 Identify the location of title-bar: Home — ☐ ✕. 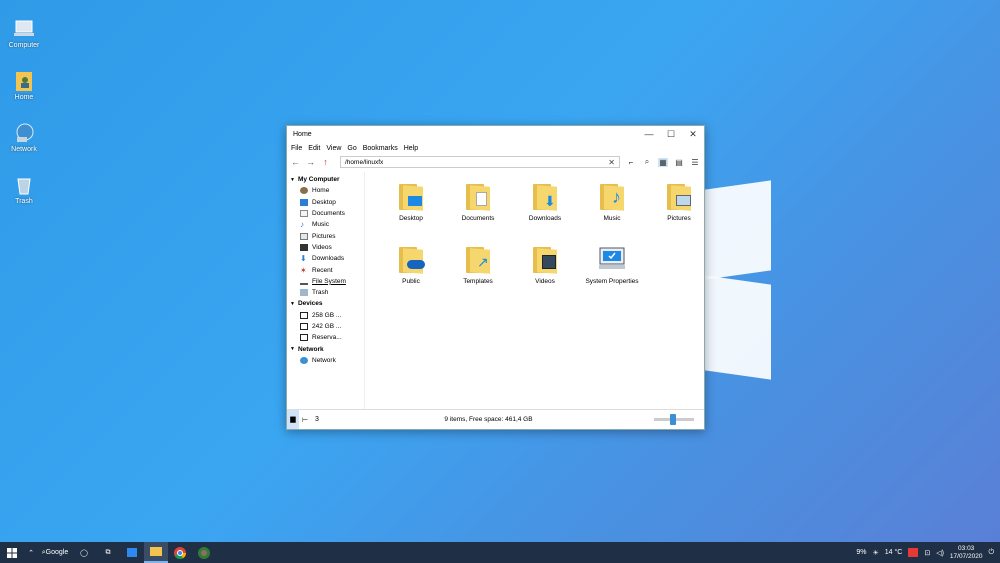
(495, 134).